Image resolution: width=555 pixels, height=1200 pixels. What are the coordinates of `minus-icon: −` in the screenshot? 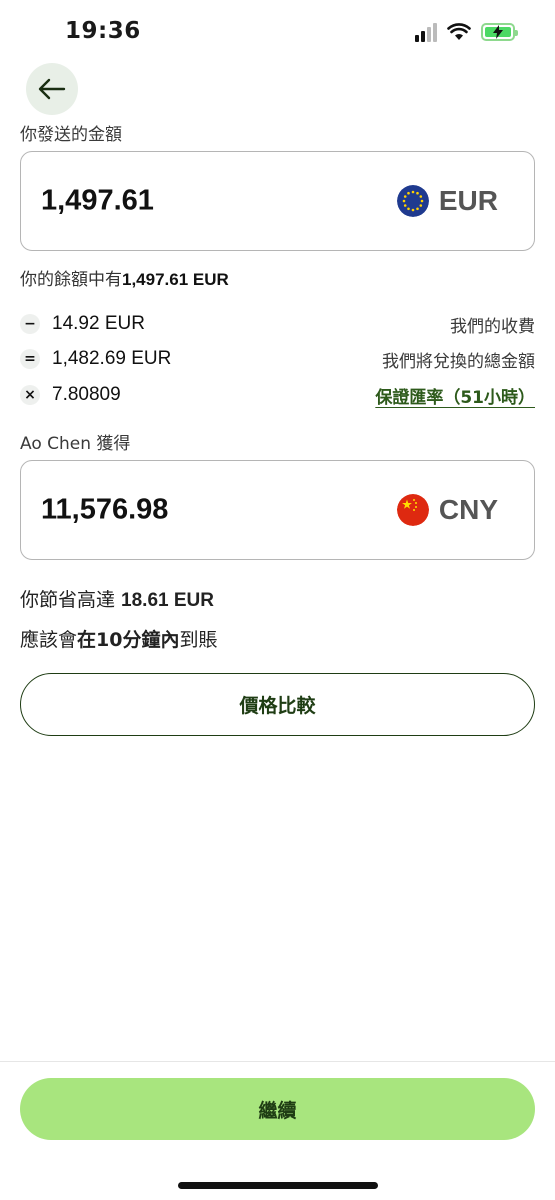 It's located at (30, 324).